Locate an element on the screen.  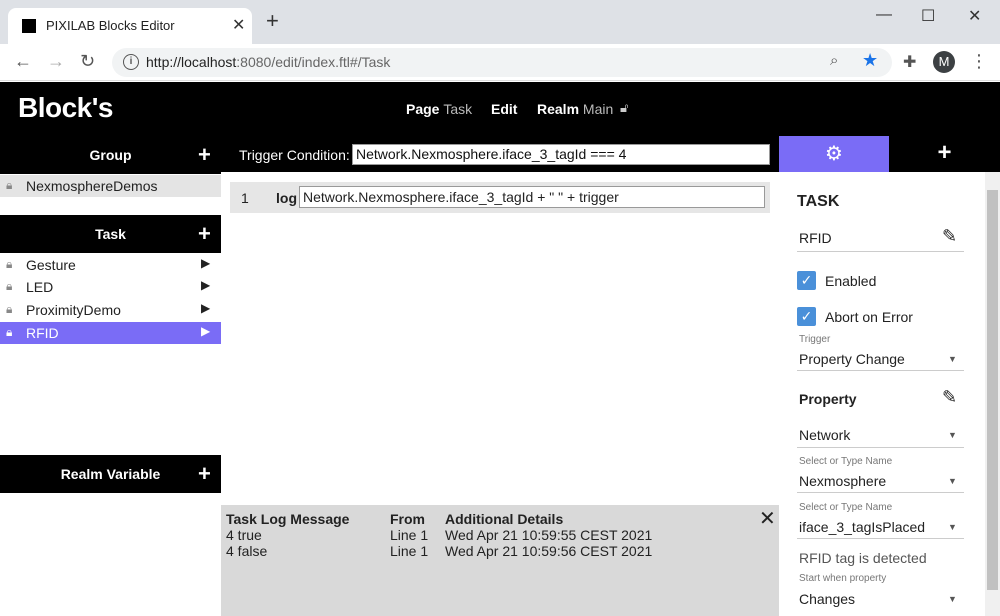
new-tab-button: + is located at coordinates (272, 21).